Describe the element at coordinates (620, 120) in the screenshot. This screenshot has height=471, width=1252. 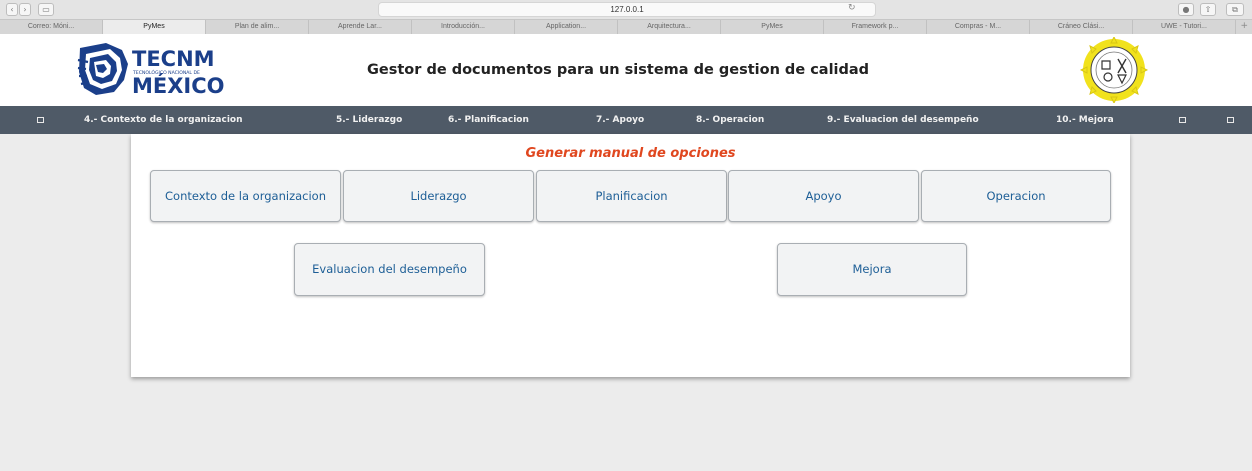
I see `nav-item-apoyo: 7.- Apoyo` at that location.